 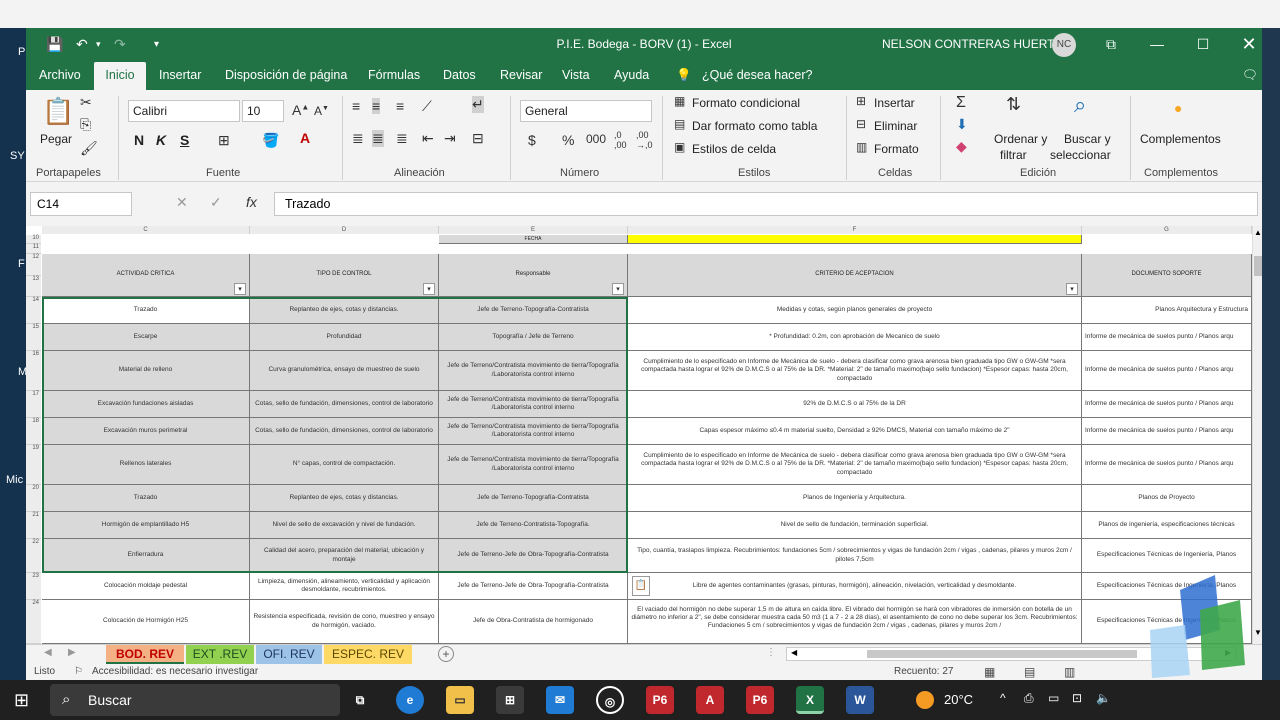 What do you see at coordinates (1178, 108) in the screenshot?
I see `addins-icon: ●` at bounding box center [1178, 108].